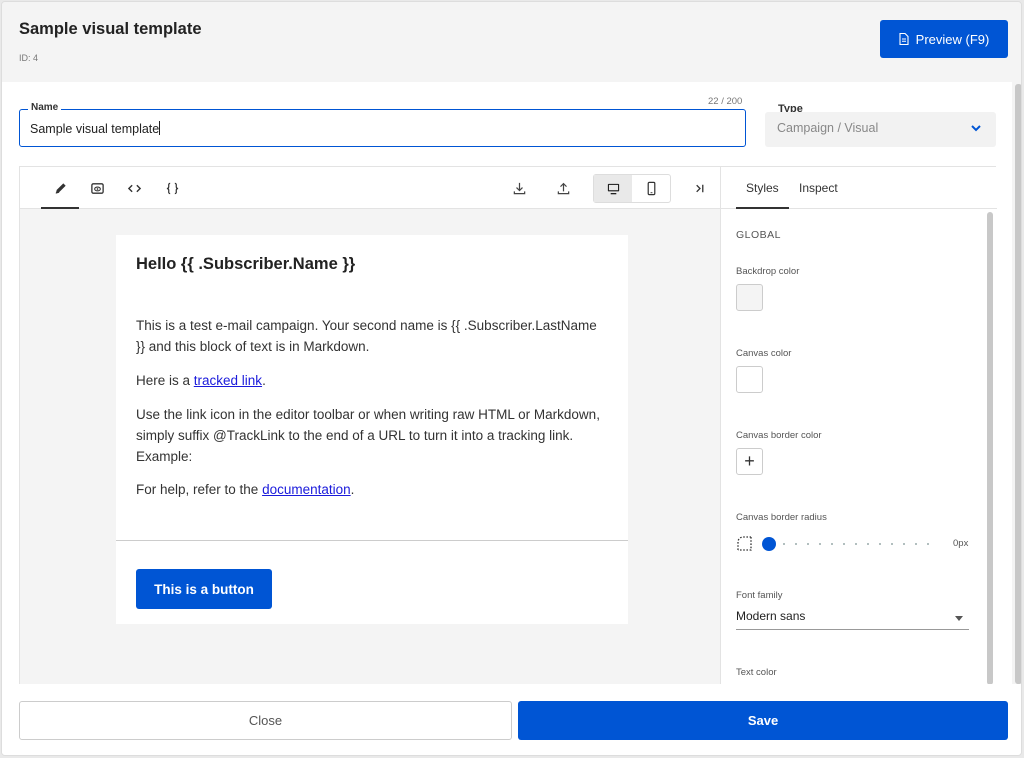  I want to click on modal-footer: Close Save, so click(511, 719).